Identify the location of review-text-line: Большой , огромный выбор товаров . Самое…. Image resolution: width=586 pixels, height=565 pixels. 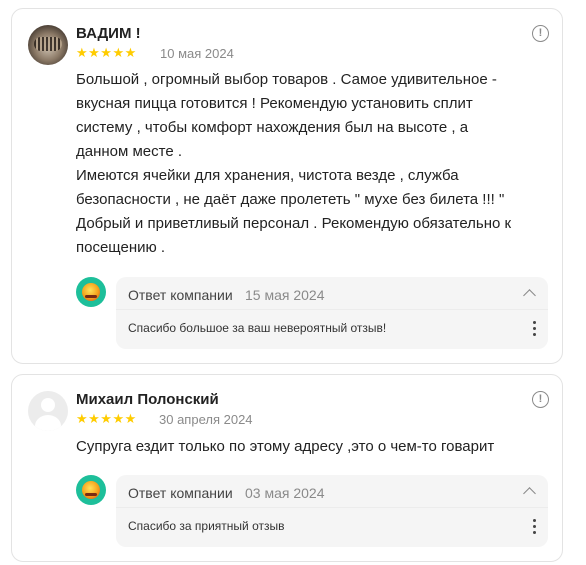
(286, 79).